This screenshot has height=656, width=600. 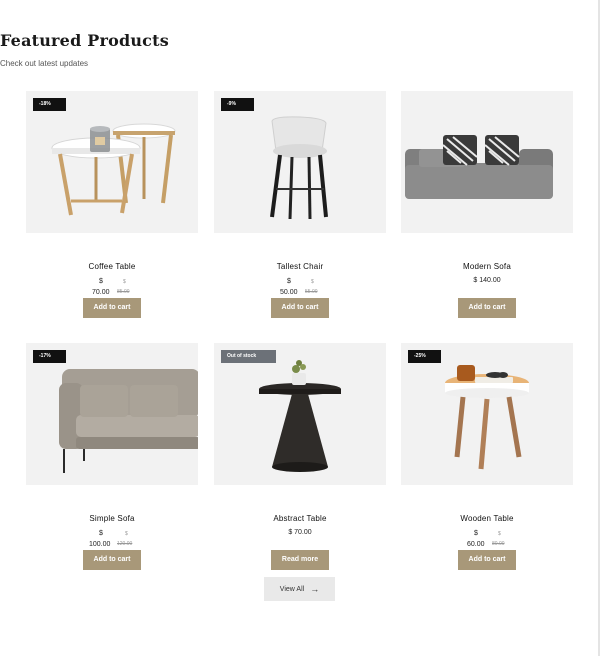 I want to click on product-name: Abstract Table, so click(x=300, y=518).